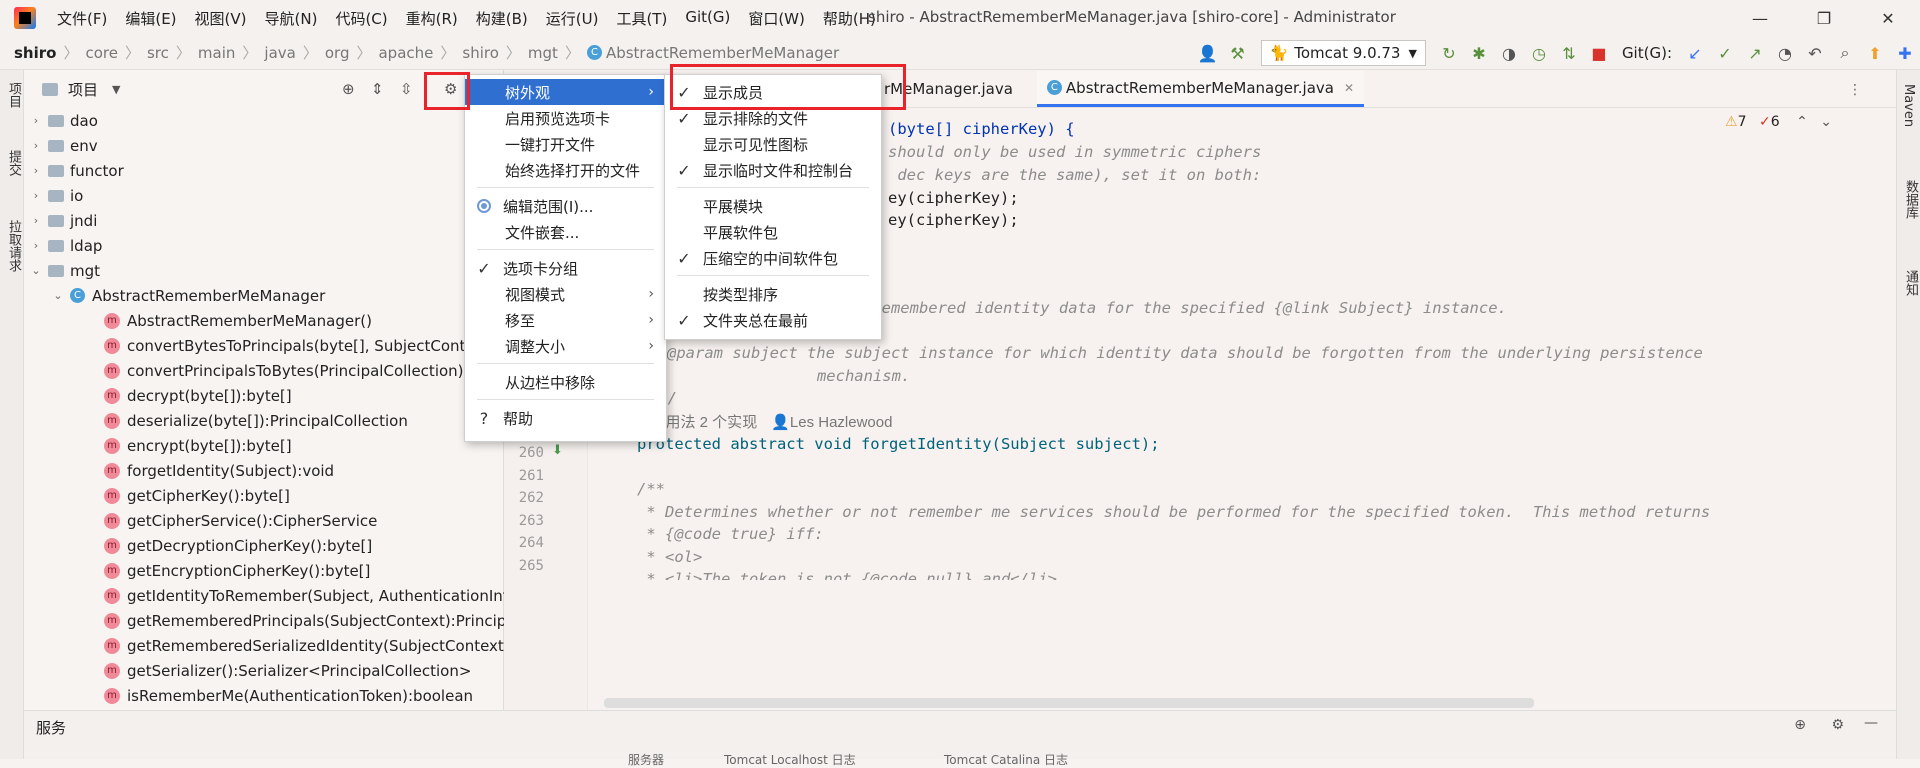  What do you see at coordinates (264, 470) in the screenshot?
I see `tree-method: m forgetIdentity(Subject):void` at bounding box center [264, 470].